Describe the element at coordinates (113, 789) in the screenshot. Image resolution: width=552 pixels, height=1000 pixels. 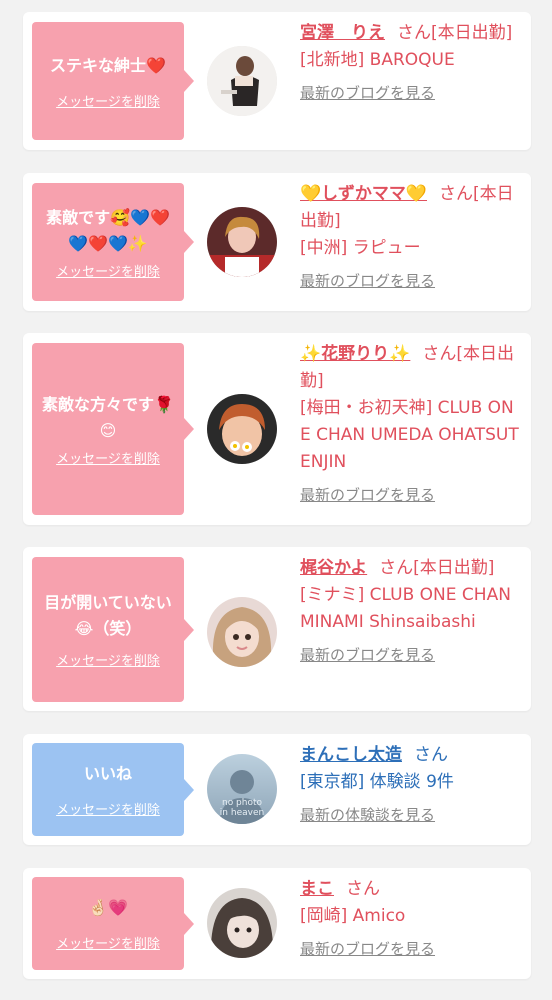
I see `message-bubble: いいね メッセージを削除` at that location.